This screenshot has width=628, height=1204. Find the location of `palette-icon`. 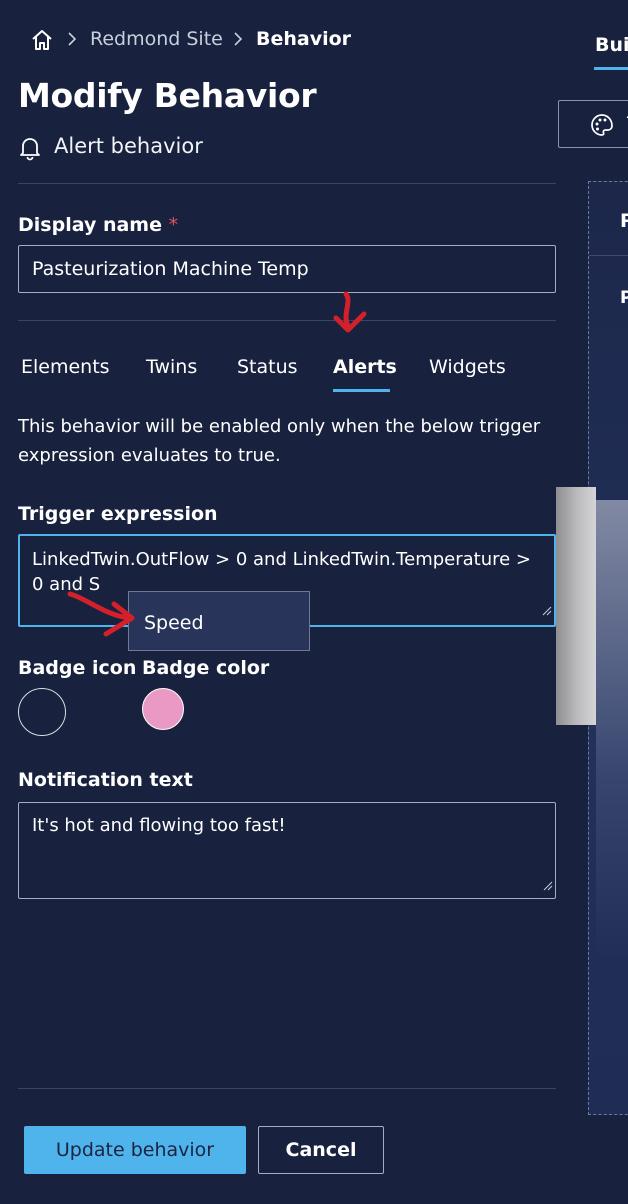

palette-icon is located at coordinates (602, 127).